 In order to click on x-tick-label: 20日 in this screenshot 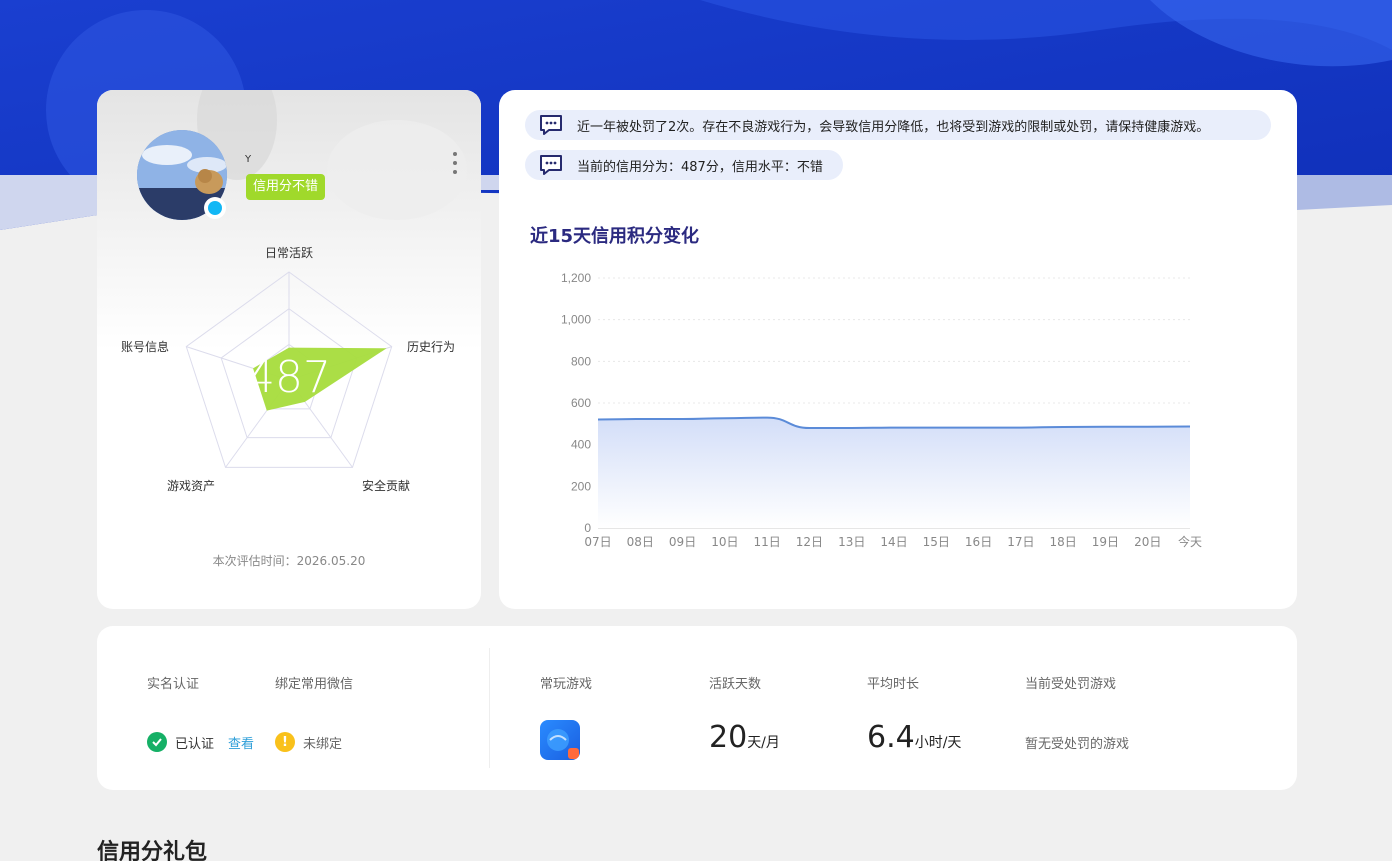, I will do `click(1147, 542)`.